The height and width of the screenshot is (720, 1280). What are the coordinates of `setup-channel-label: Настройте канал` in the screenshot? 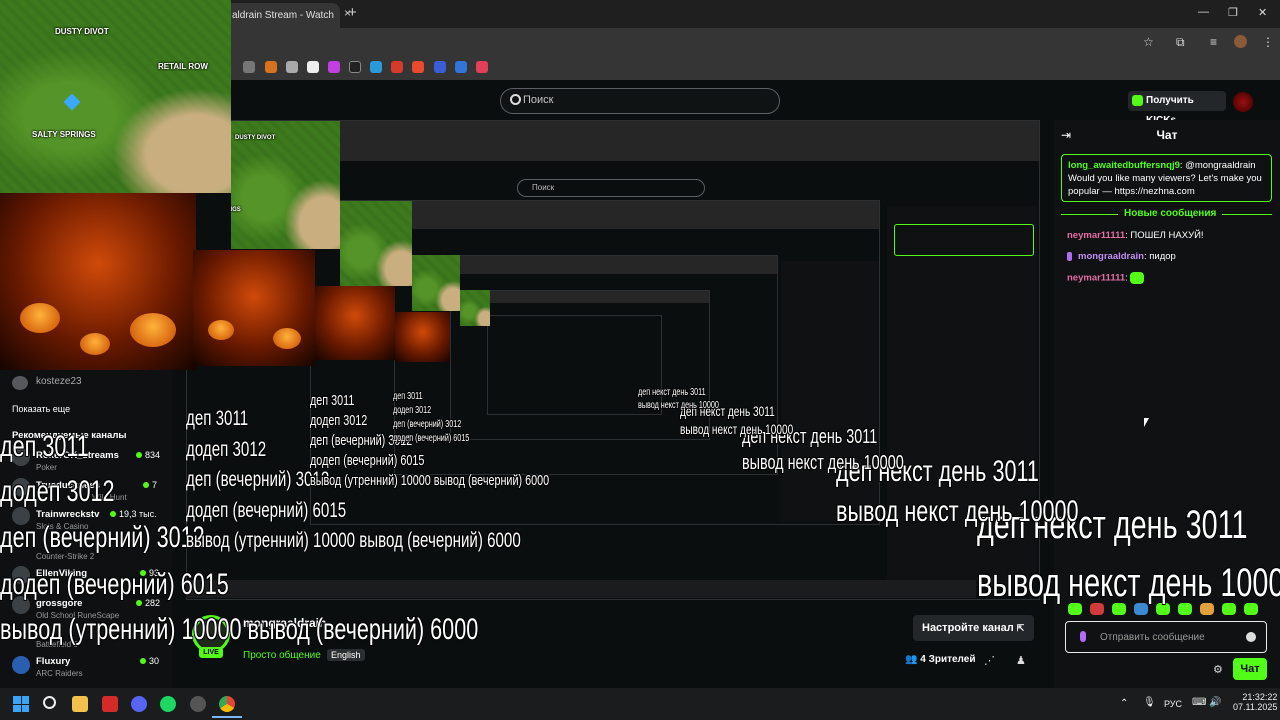 It's located at (968, 628).